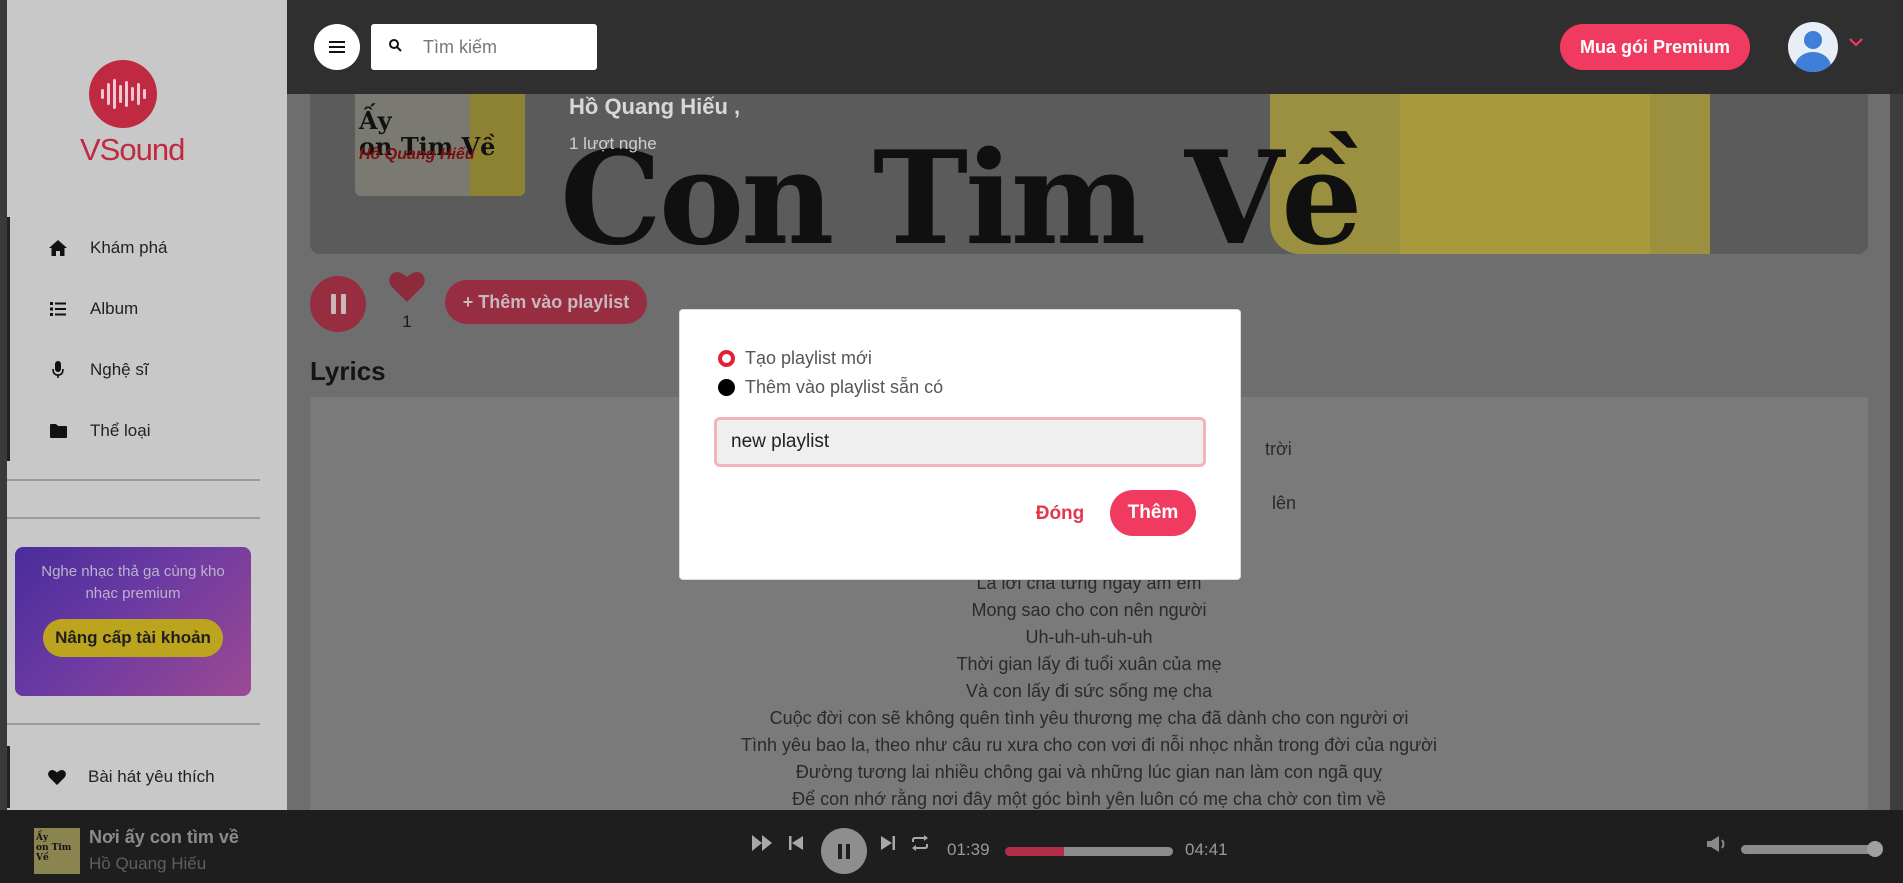 This screenshot has height=883, width=1903. What do you see at coordinates (406, 47) in the screenshot?
I see `search-icon` at bounding box center [406, 47].